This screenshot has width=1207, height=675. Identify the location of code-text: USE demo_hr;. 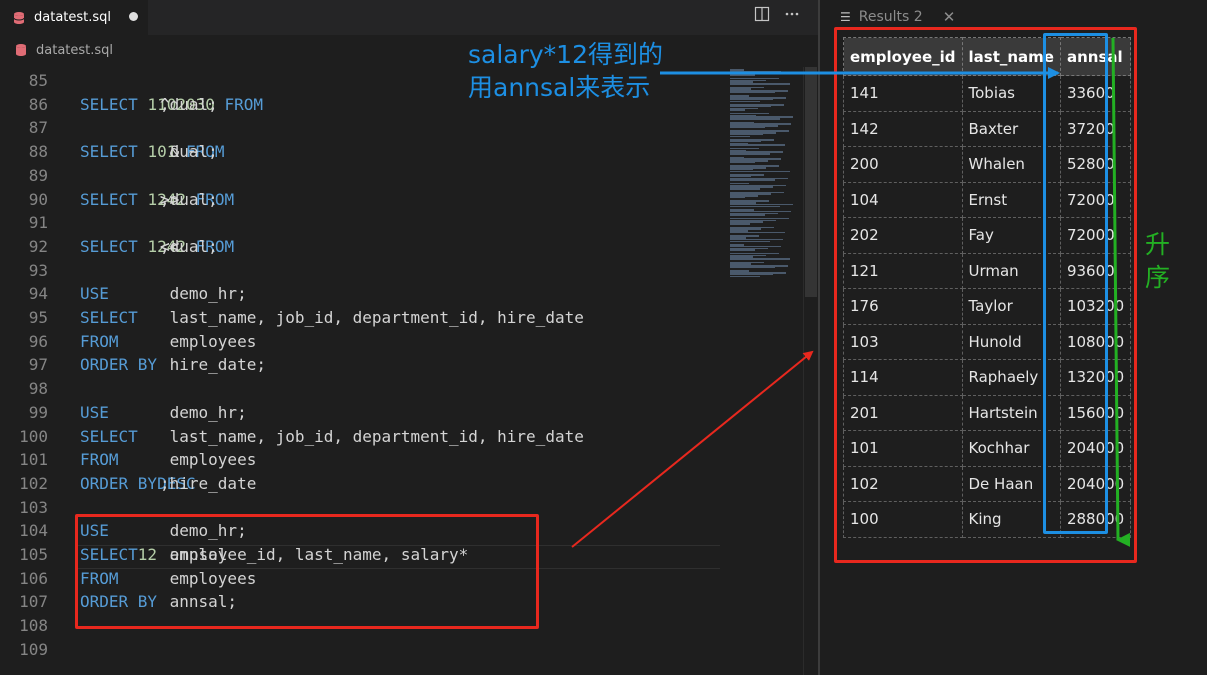
(163, 294).